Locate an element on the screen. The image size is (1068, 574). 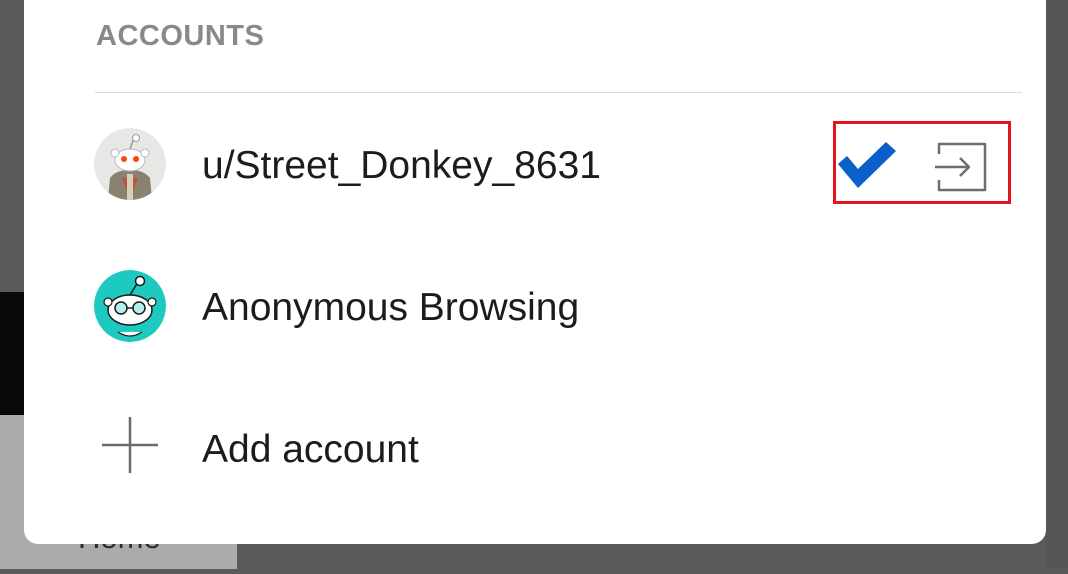
add-account-row: Add account is located at coordinates (564, 452).